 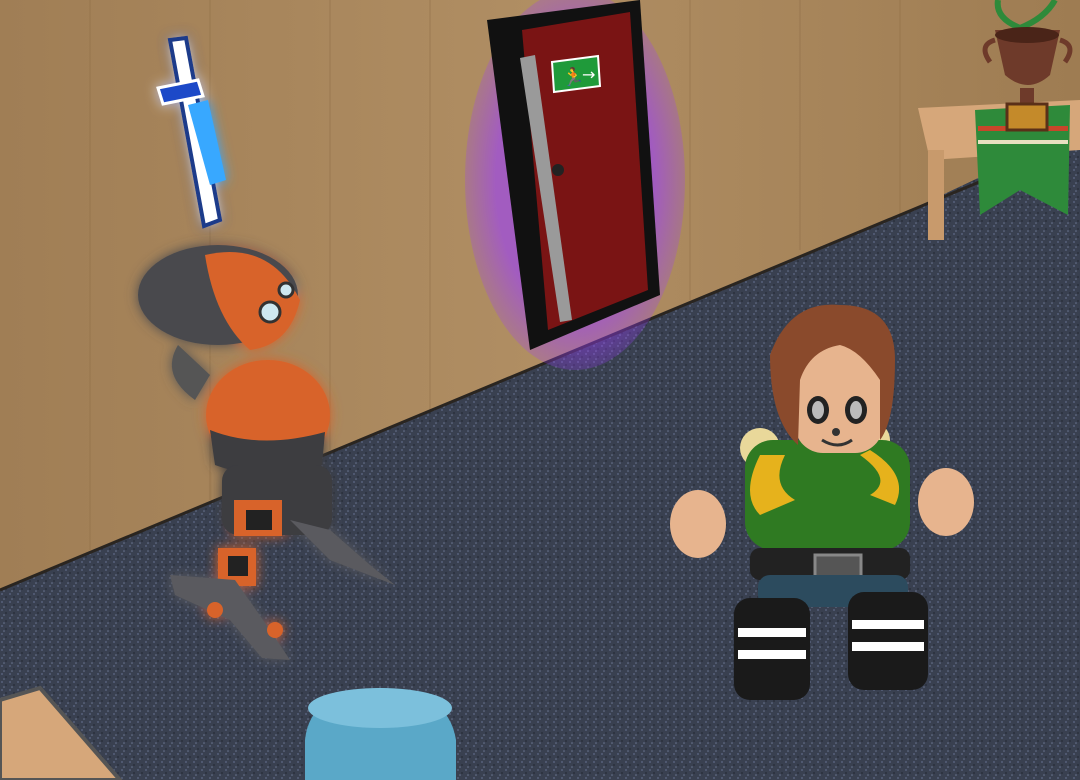 What do you see at coordinates (380, 734) in the screenshot?
I see `stool` at bounding box center [380, 734].